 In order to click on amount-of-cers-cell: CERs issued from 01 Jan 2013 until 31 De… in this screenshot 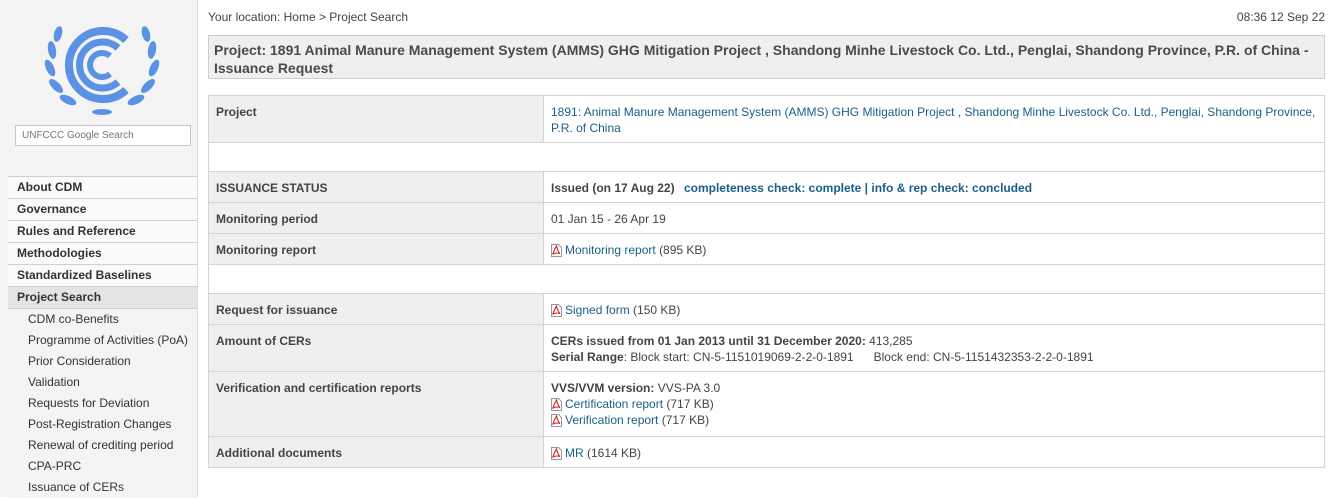, I will do `click(934, 348)`.